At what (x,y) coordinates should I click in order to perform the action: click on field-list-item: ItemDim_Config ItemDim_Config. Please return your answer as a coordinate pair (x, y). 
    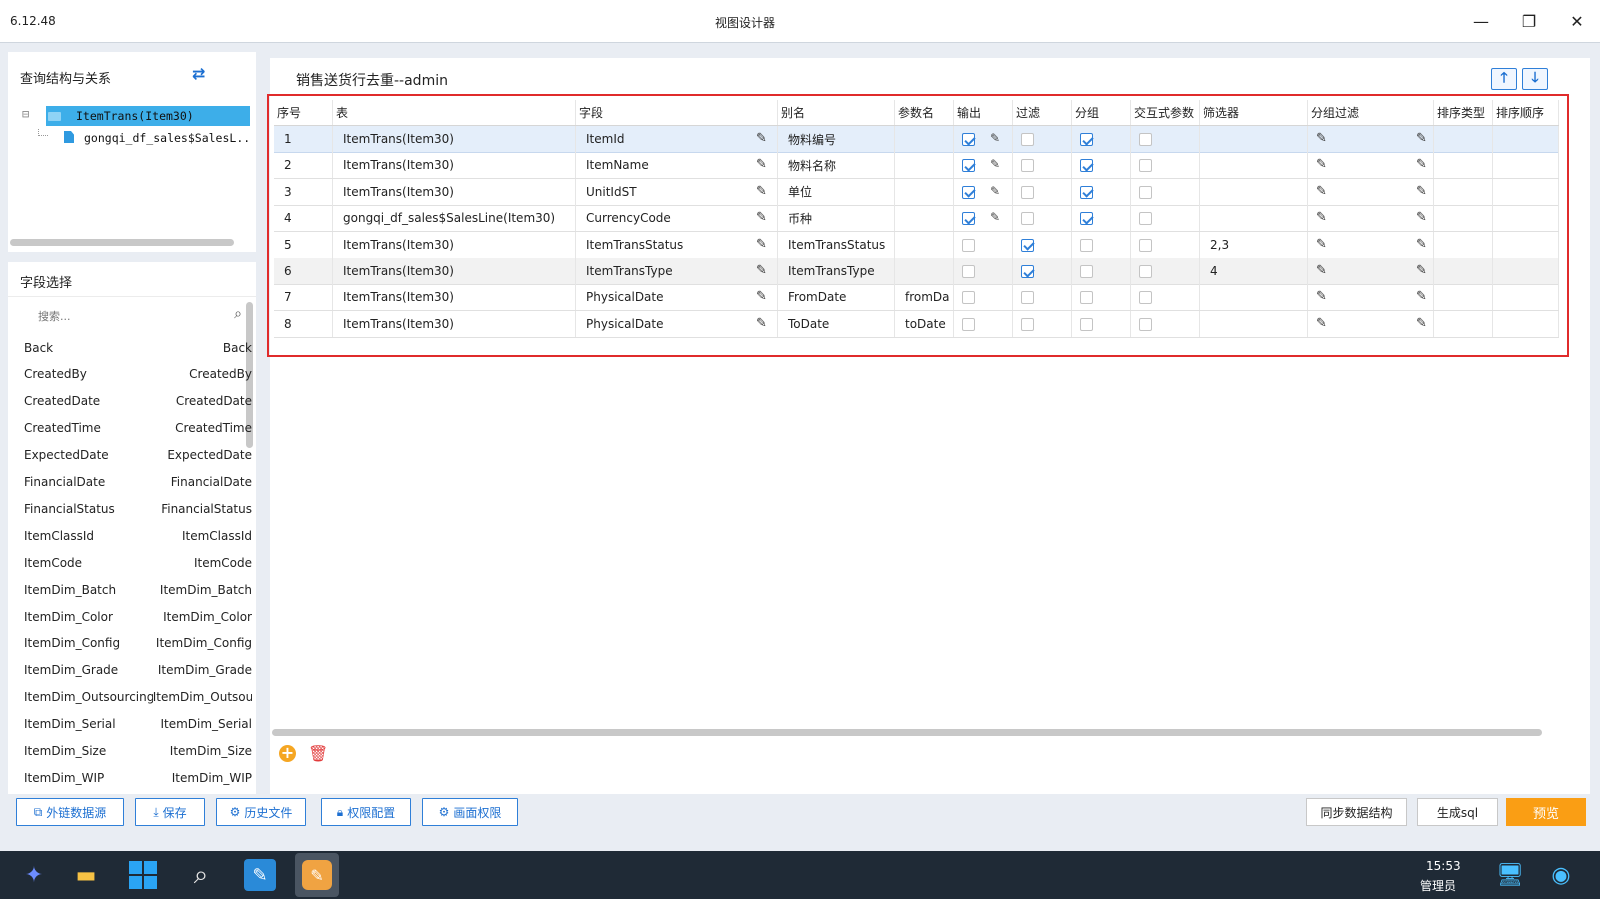
    Looking at the image, I should click on (138, 643).